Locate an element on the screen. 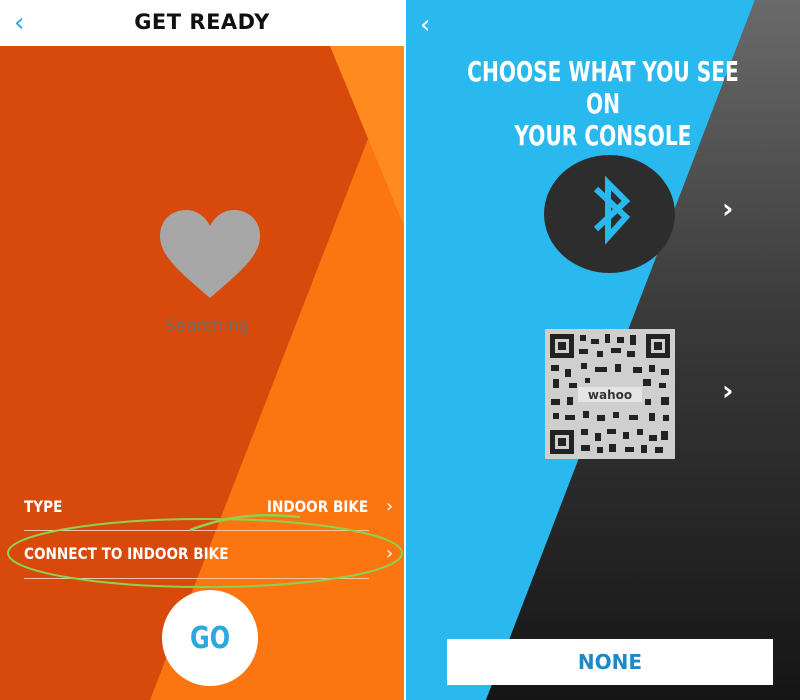  none-label: NONE is located at coordinates (610, 662).